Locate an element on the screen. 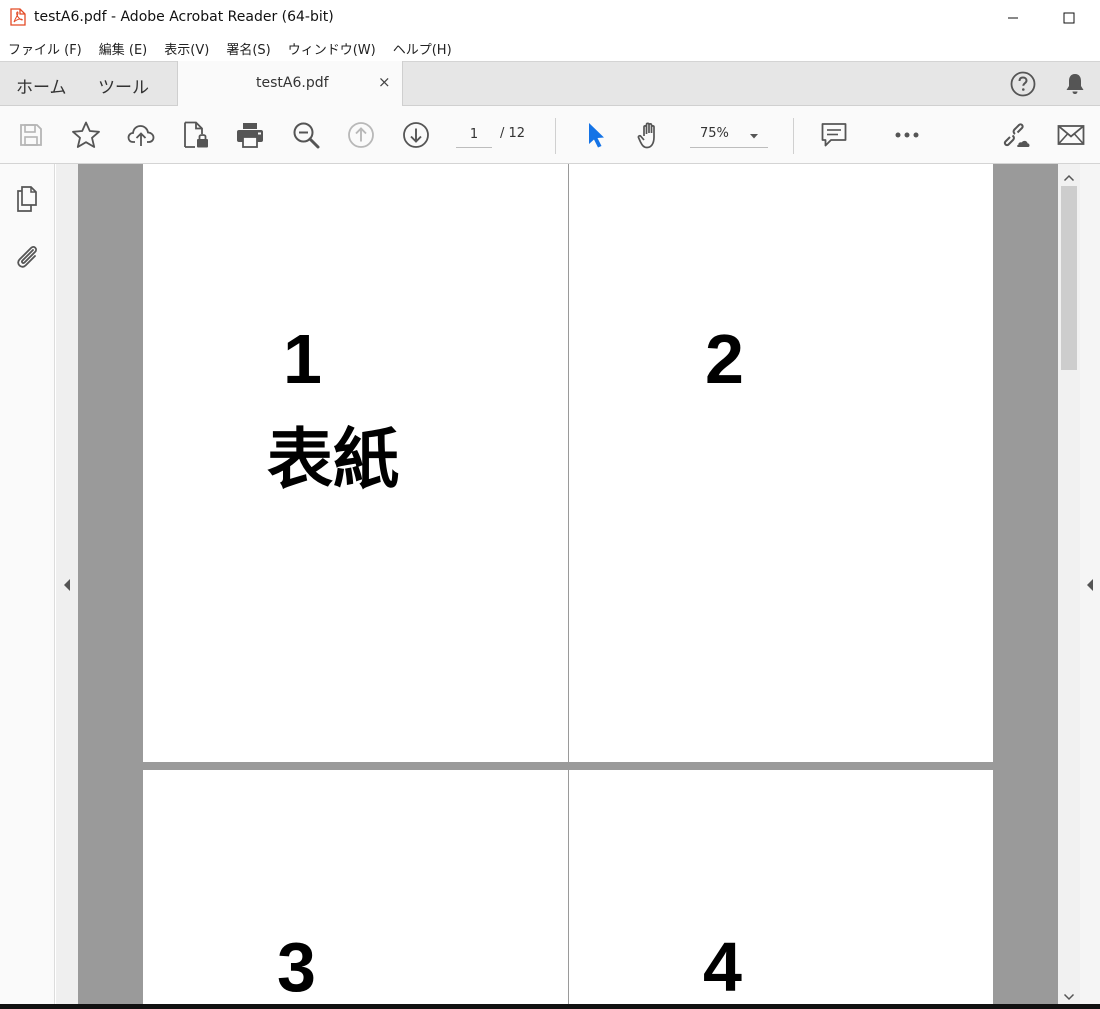 Image resolution: width=1100 pixels, height=1009 pixels. notification-bell-icon is located at coordinates (1075, 84).